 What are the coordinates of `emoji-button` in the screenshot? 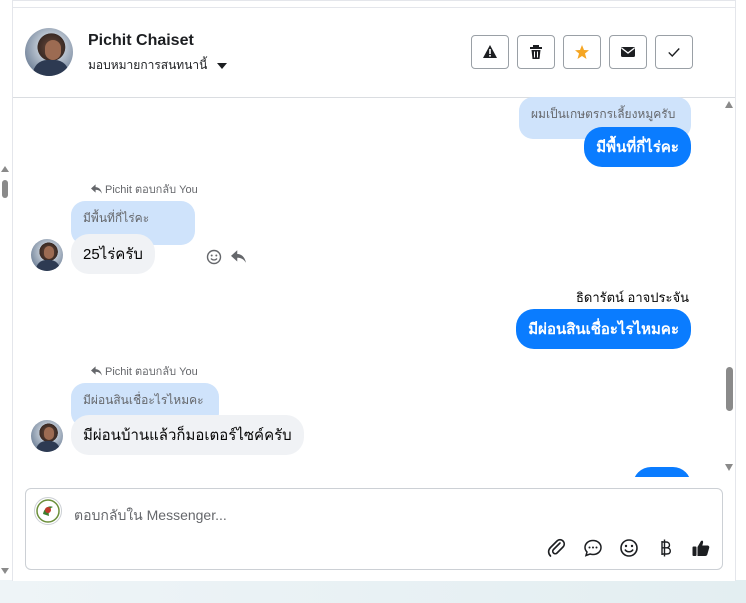 It's located at (629, 548).